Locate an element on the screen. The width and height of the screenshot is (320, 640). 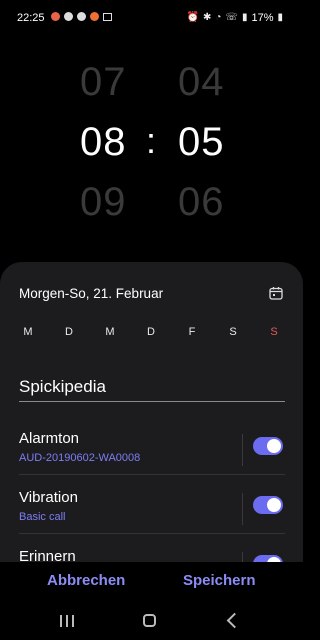
save-button: Speichern is located at coordinates (219, 580).